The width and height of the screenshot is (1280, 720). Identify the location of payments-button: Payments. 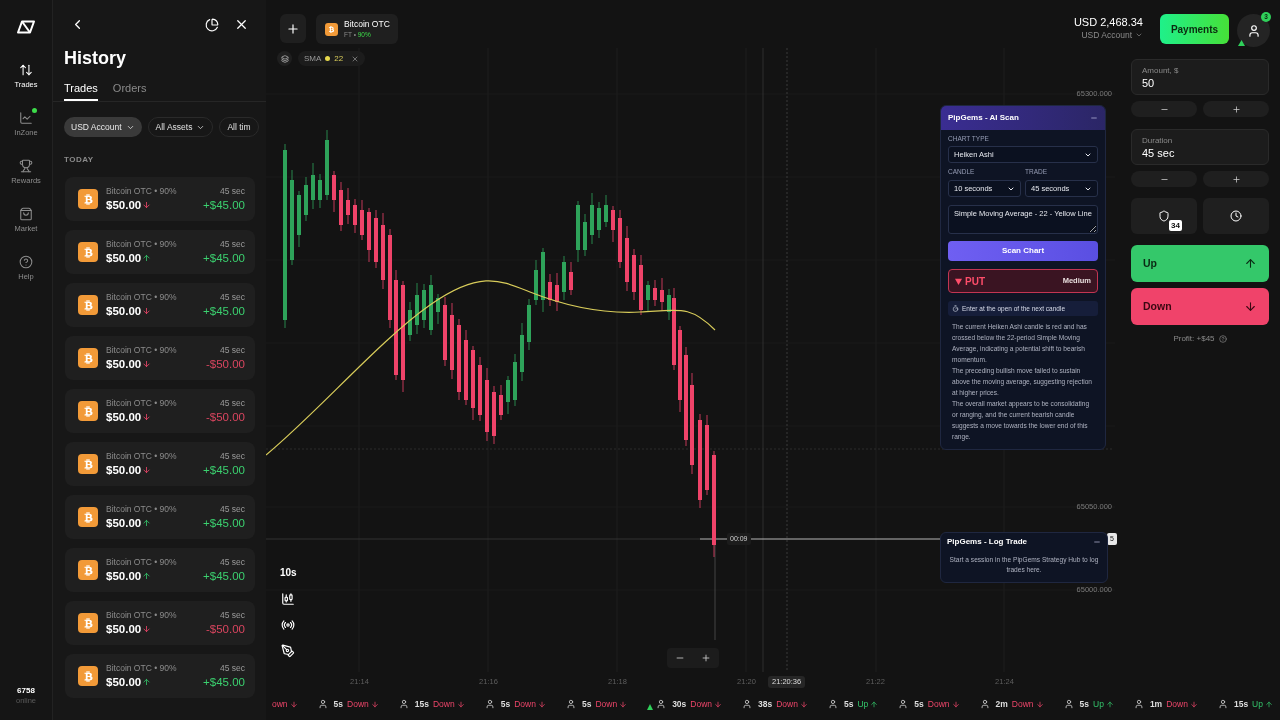
(1194, 29).